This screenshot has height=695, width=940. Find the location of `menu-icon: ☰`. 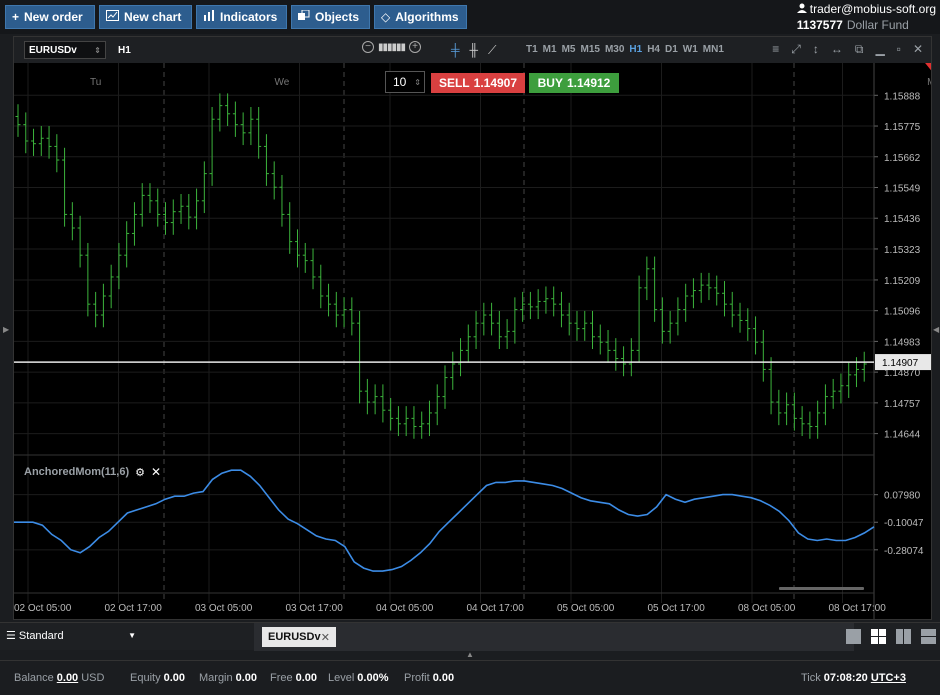

menu-icon: ☰ is located at coordinates (12, 636).